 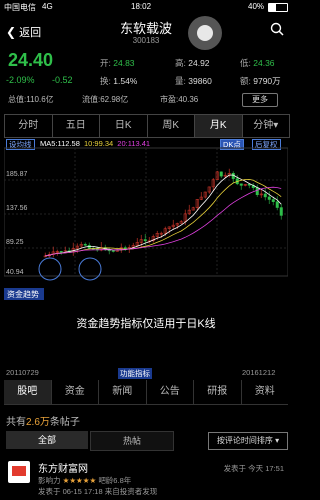 I want to click on current-price: 24.40, so click(x=31, y=60).